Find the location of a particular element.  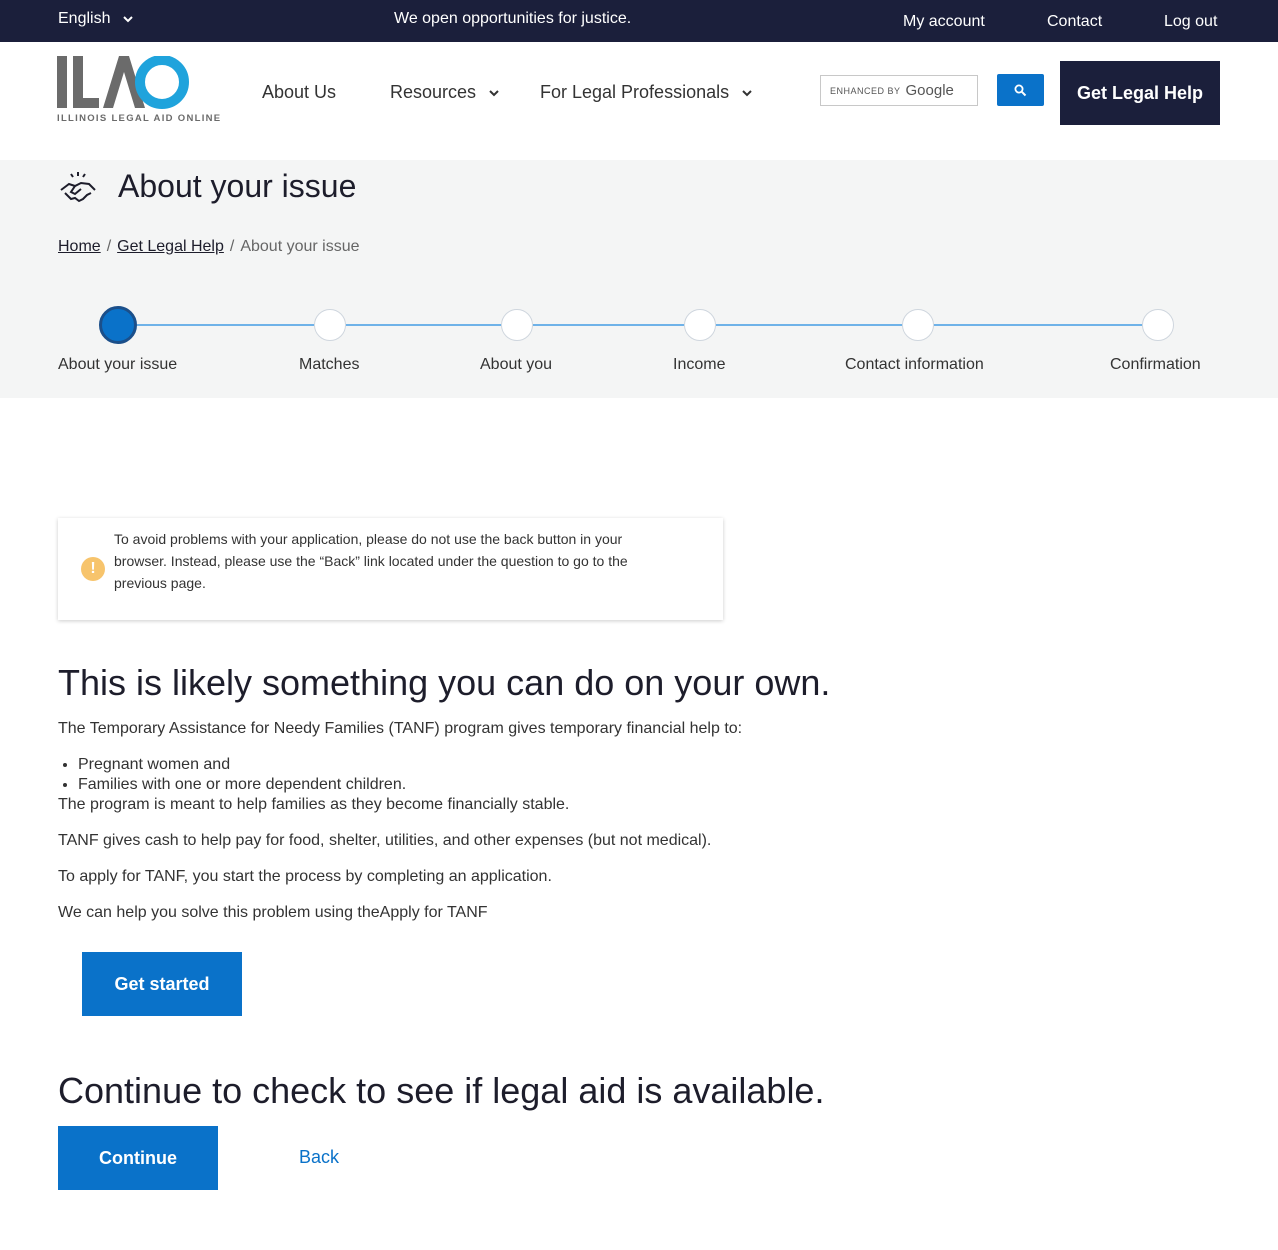

nav-resources: Resources is located at coordinates (445, 92).